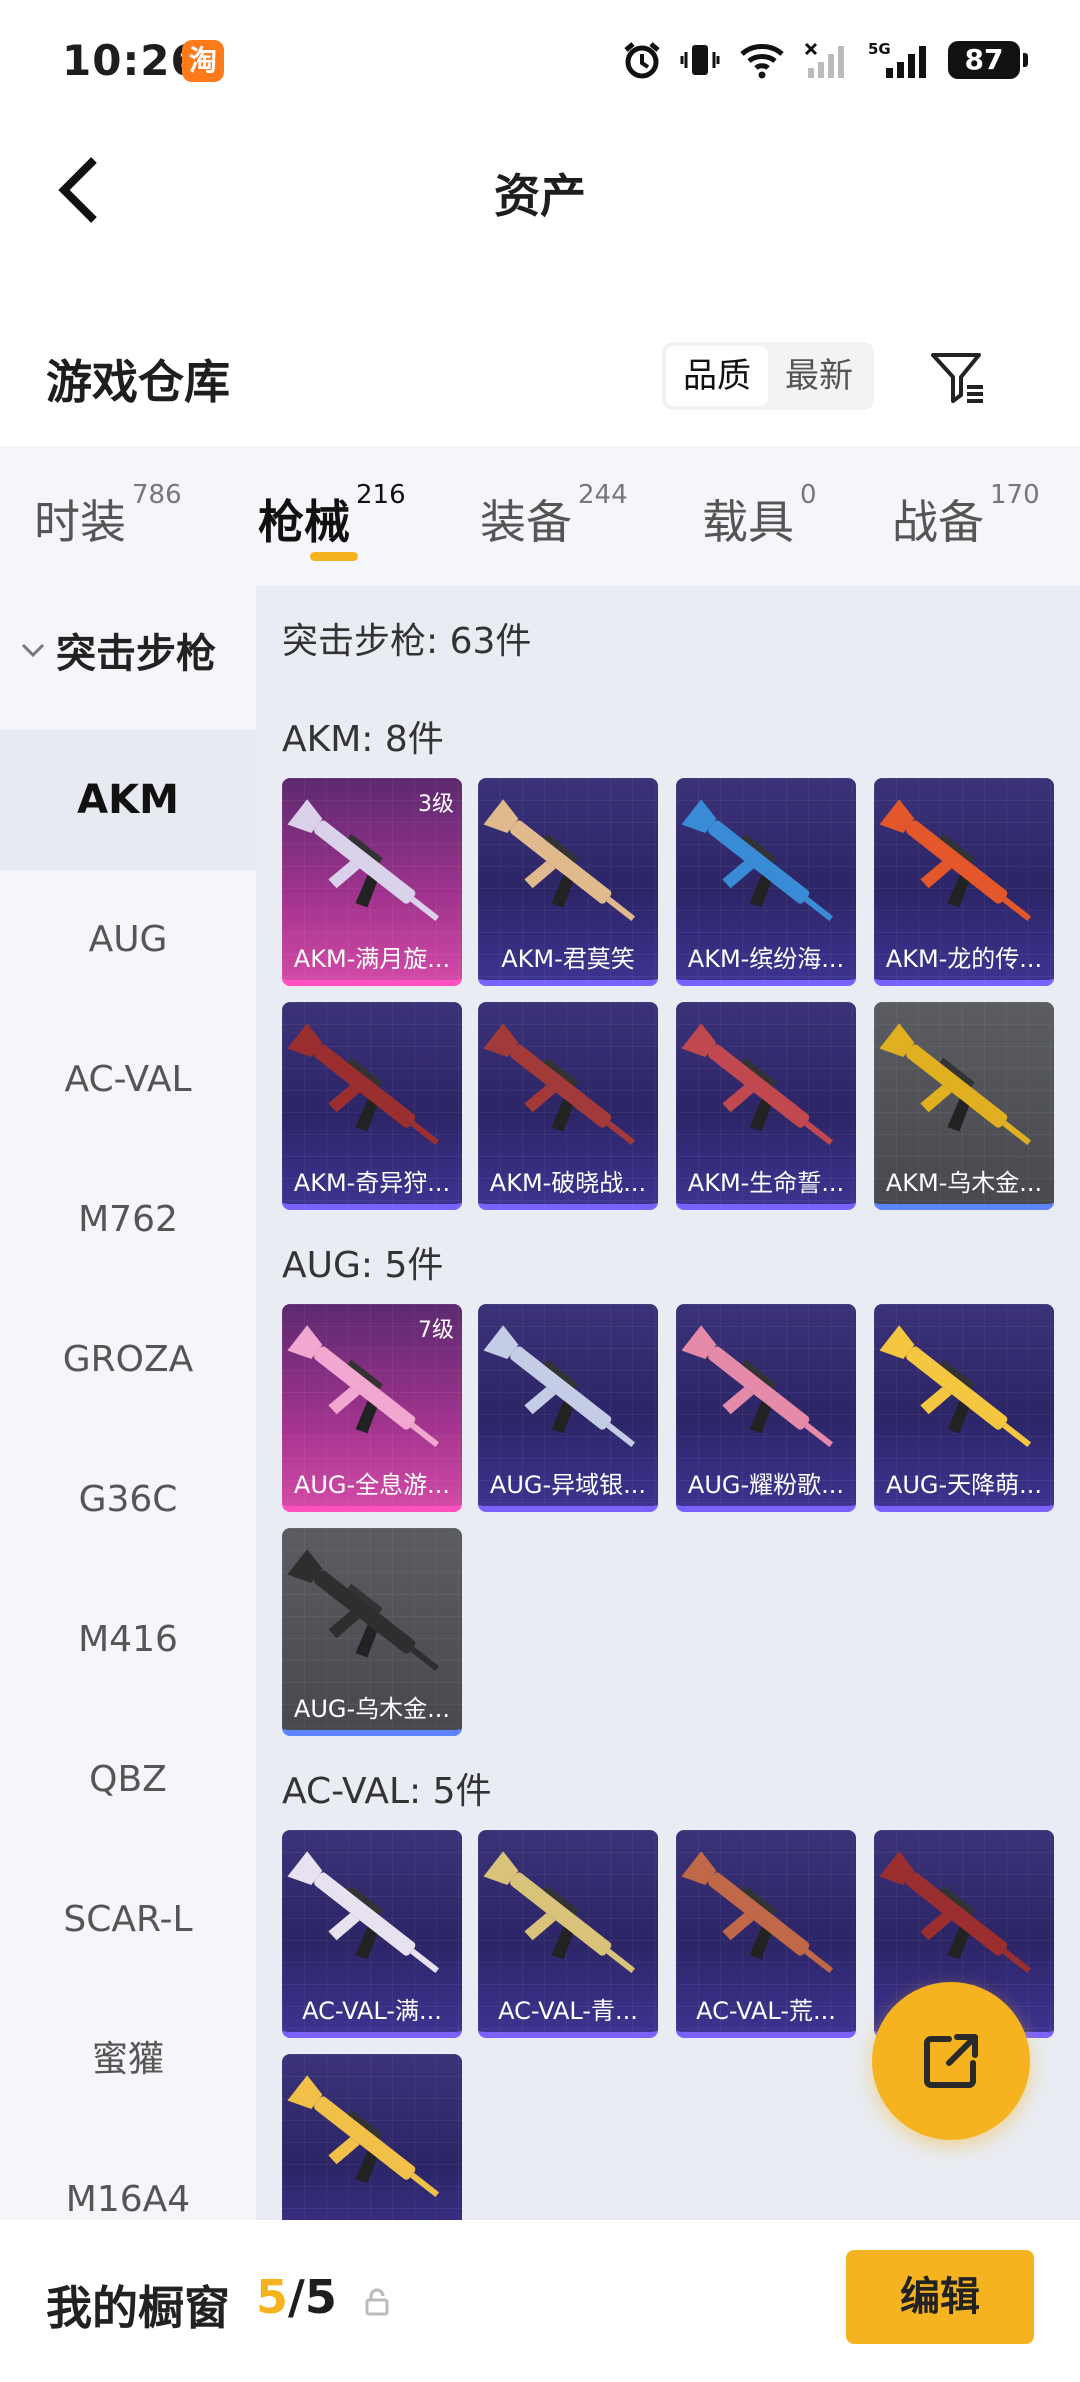 This screenshot has width=1080, height=2382. Describe the element at coordinates (128, 800) in the screenshot. I see `sidebar-item-akm: AKM` at that location.